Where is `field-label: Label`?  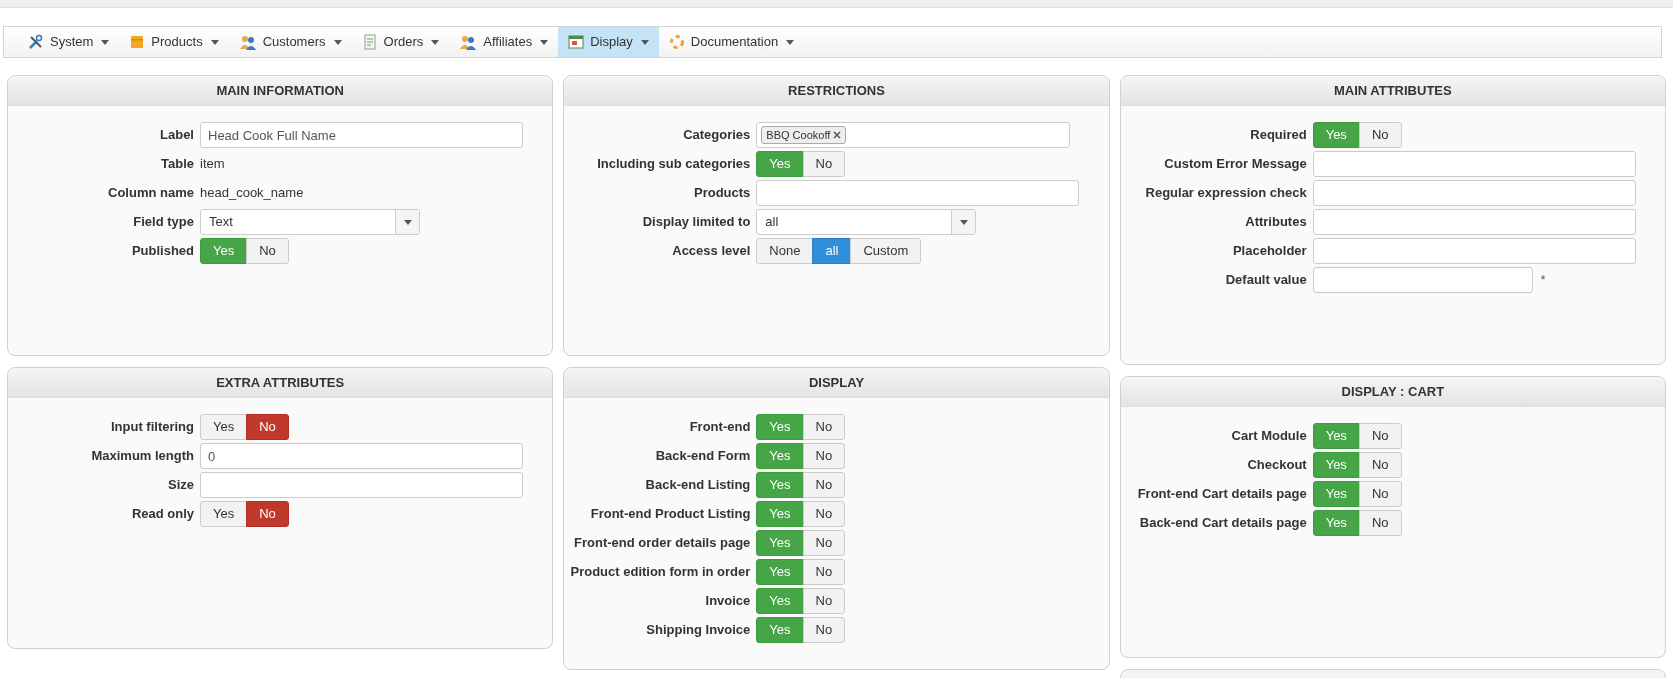 field-label: Label is located at coordinates (176, 135).